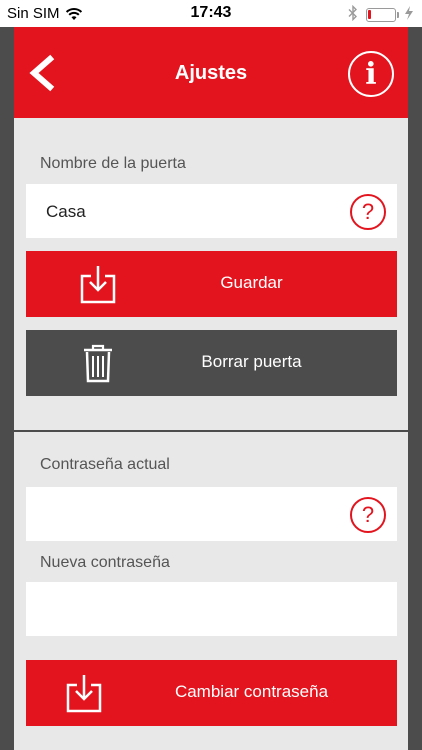 This screenshot has width=422, height=750. I want to click on delete-door-label: Borrar puerta, so click(251, 361).